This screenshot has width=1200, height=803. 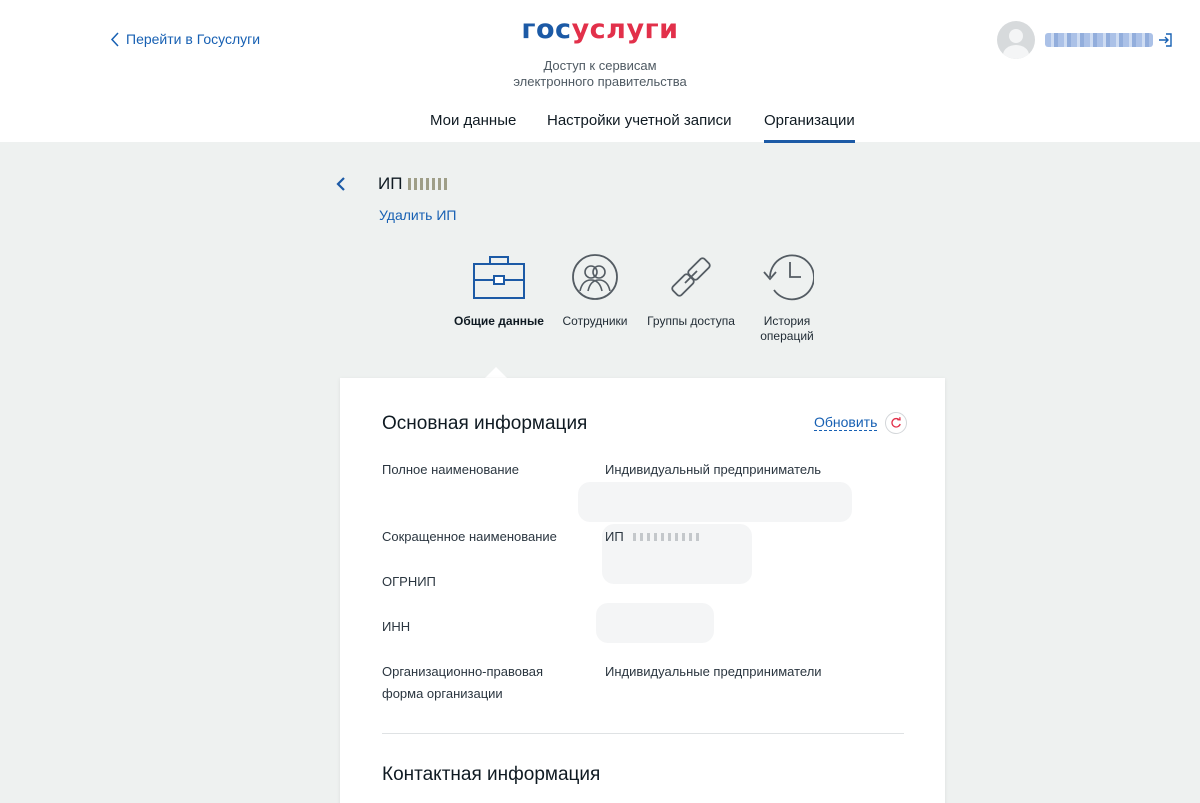 What do you see at coordinates (787, 328) in the screenshot?
I see `tab-operations-history-label: История операций` at bounding box center [787, 328].